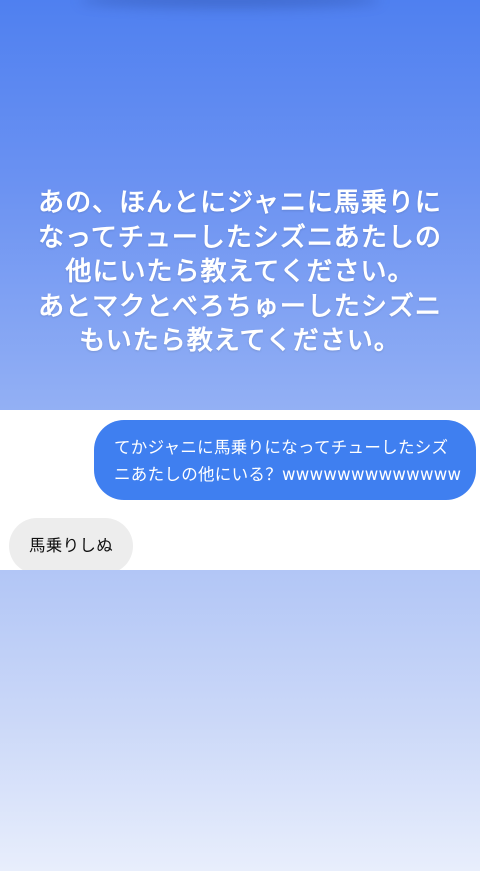 The height and width of the screenshot is (871, 480). I want to click on top-shadow, so click(230, 4).